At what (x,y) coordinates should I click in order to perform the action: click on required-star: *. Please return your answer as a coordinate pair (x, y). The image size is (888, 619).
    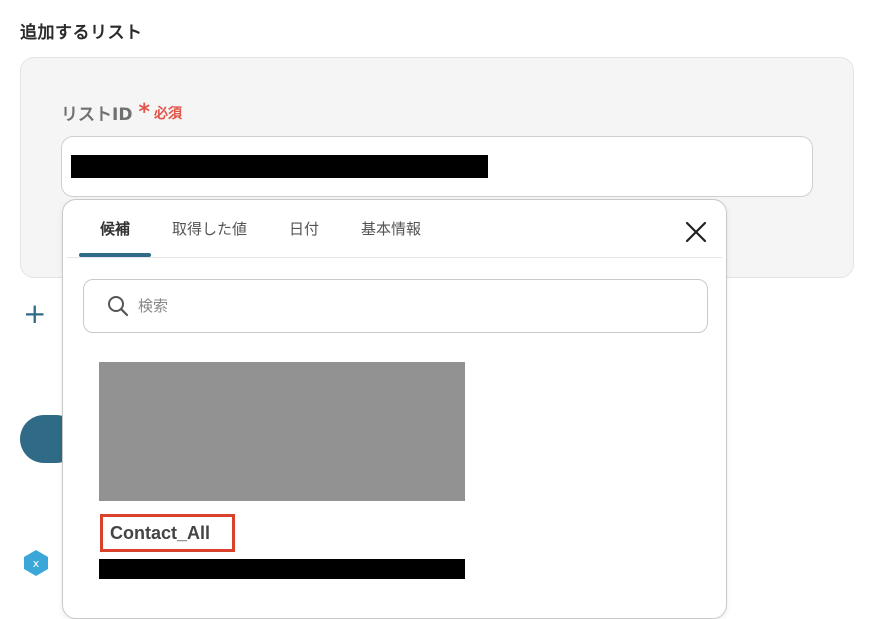
    Looking at the image, I should click on (144, 112).